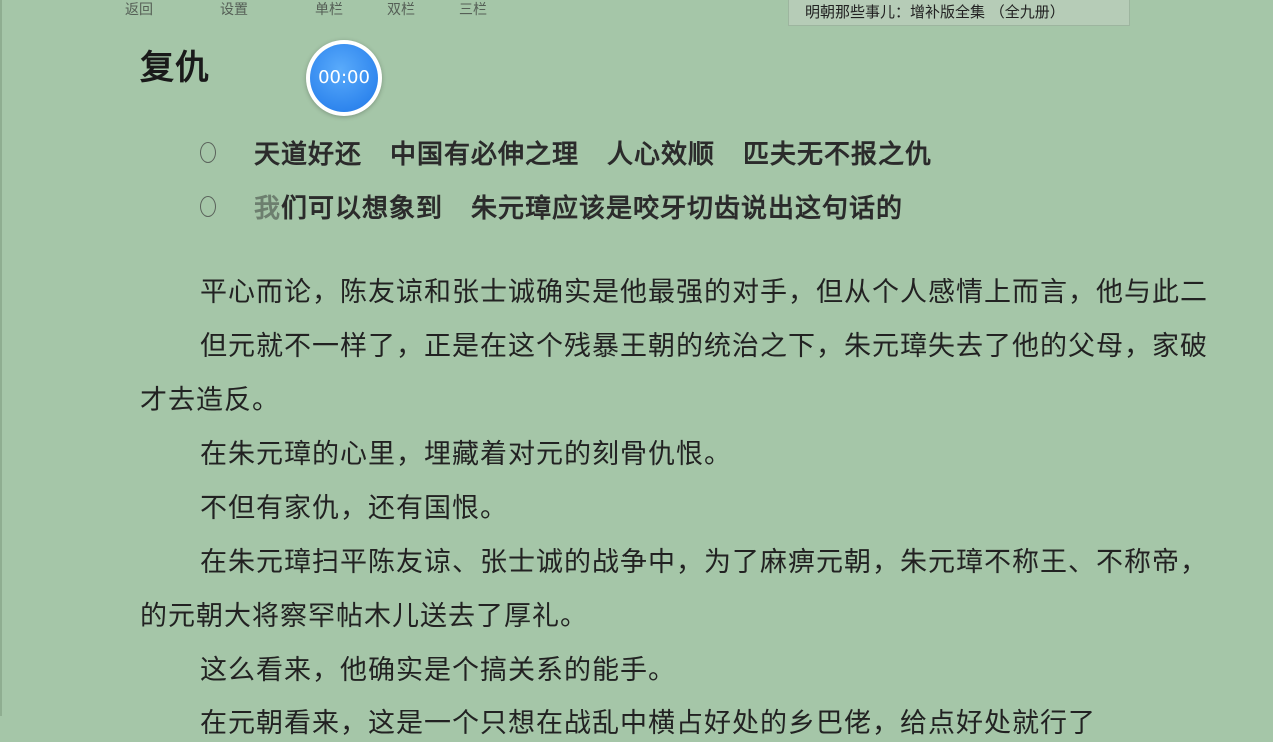 The image size is (1273, 742). Describe the element at coordinates (704, 292) in the screenshot. I see `paragraph-line: 平心而论，陈友谅和张士诚确实是他最强的对手，但从个人感情上而言，他与此二` at that location.